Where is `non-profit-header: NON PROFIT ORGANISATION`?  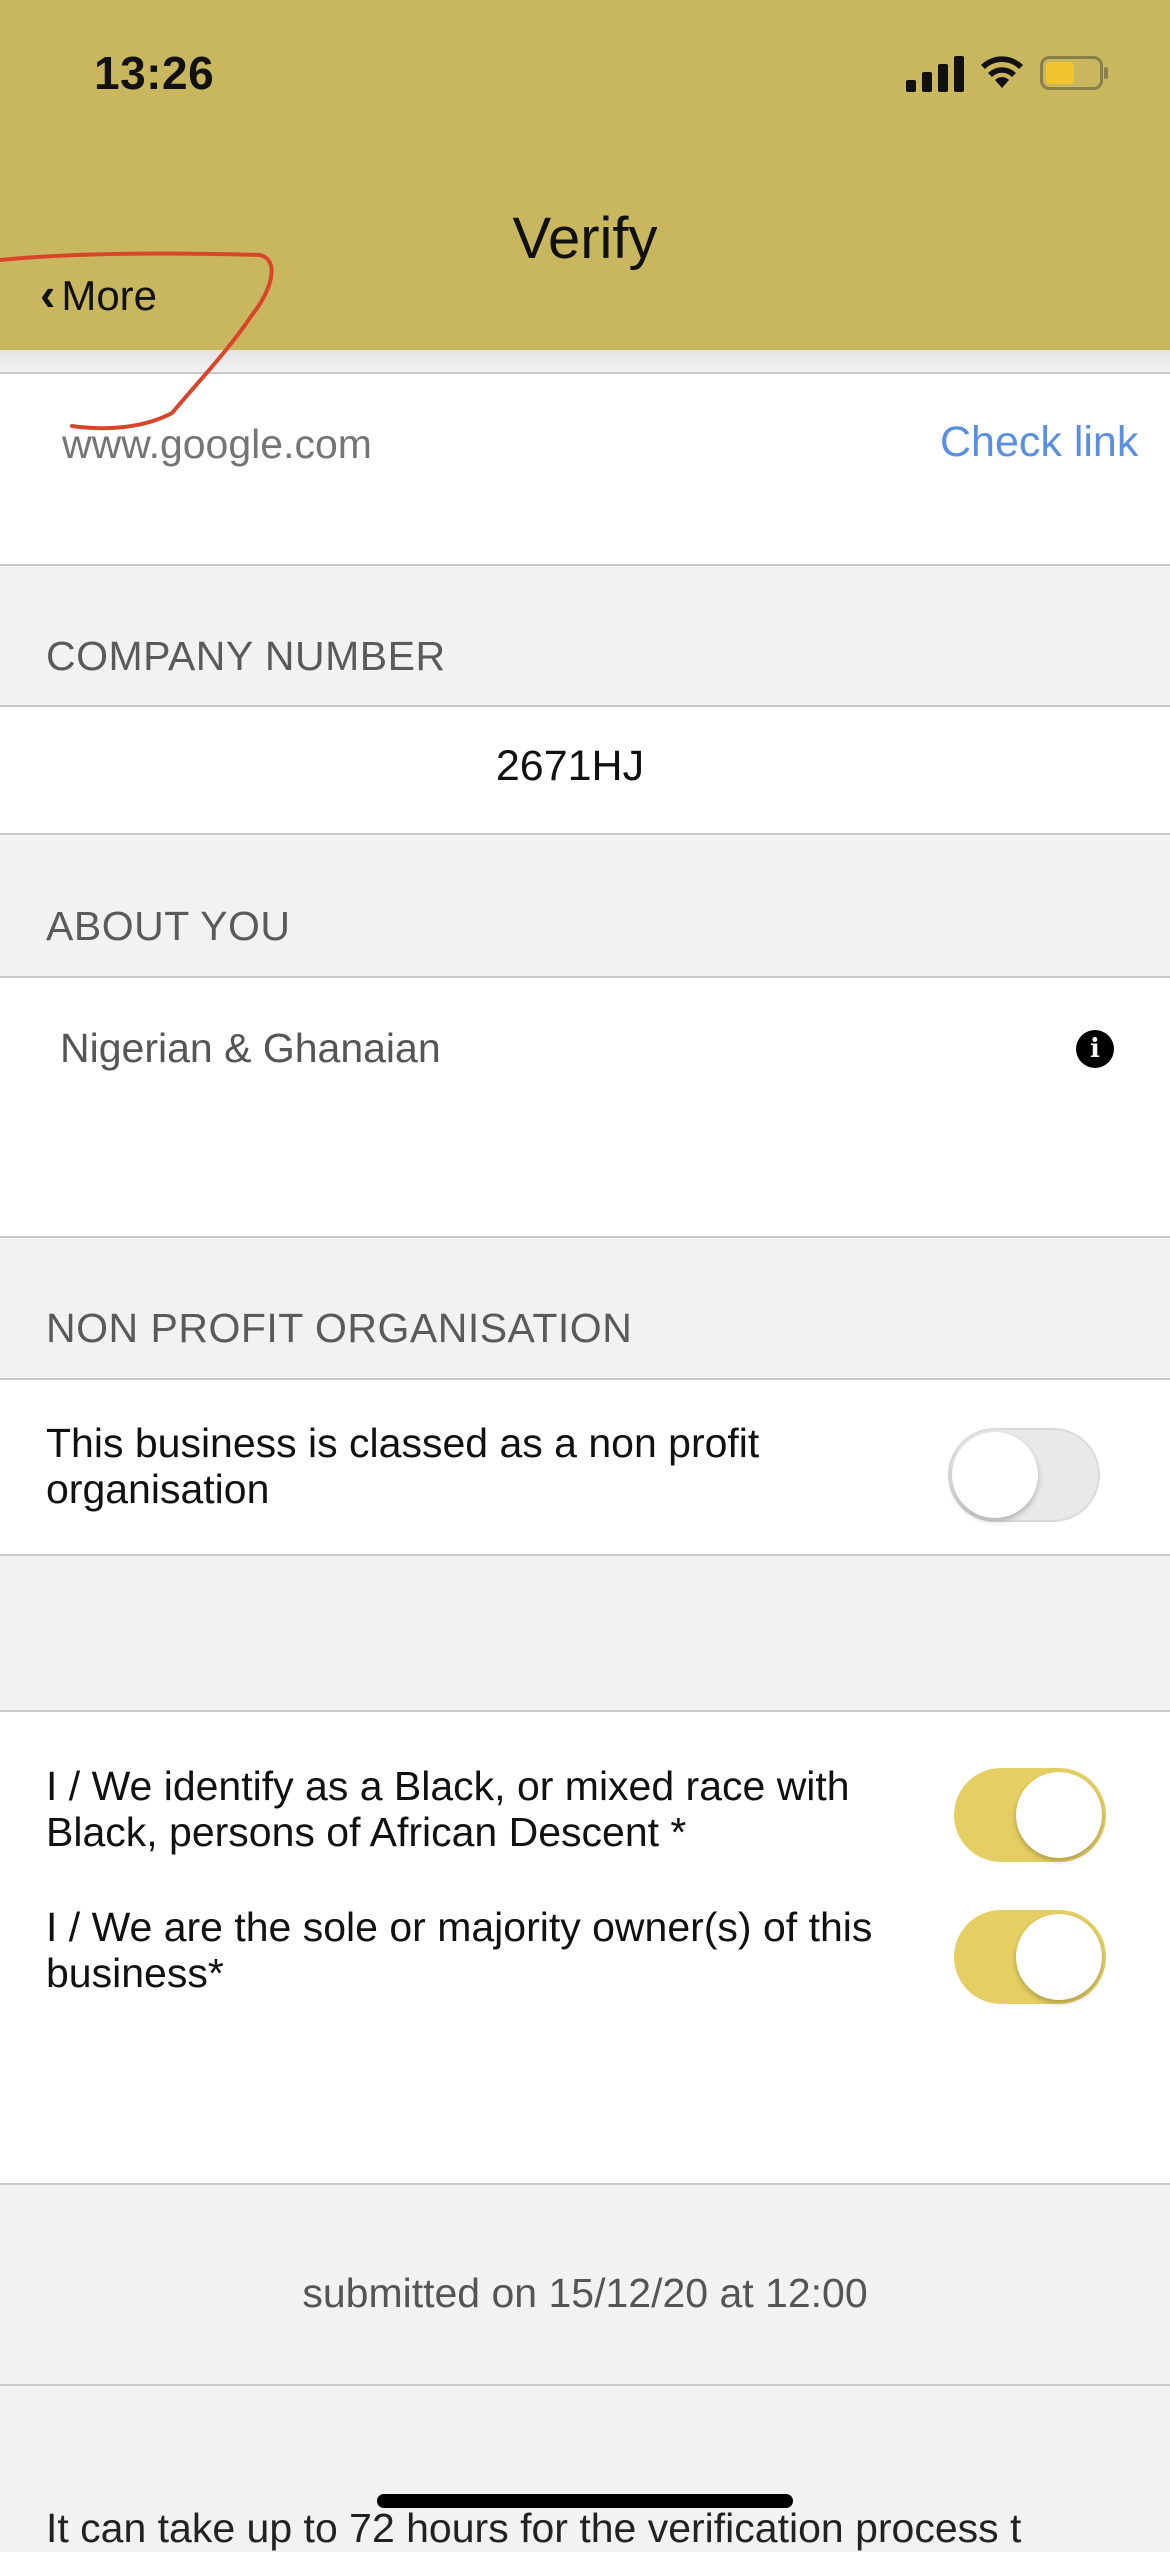
non-profit-header: NON PROFIT ORGANISATION is located at coordinates (339, 1328).